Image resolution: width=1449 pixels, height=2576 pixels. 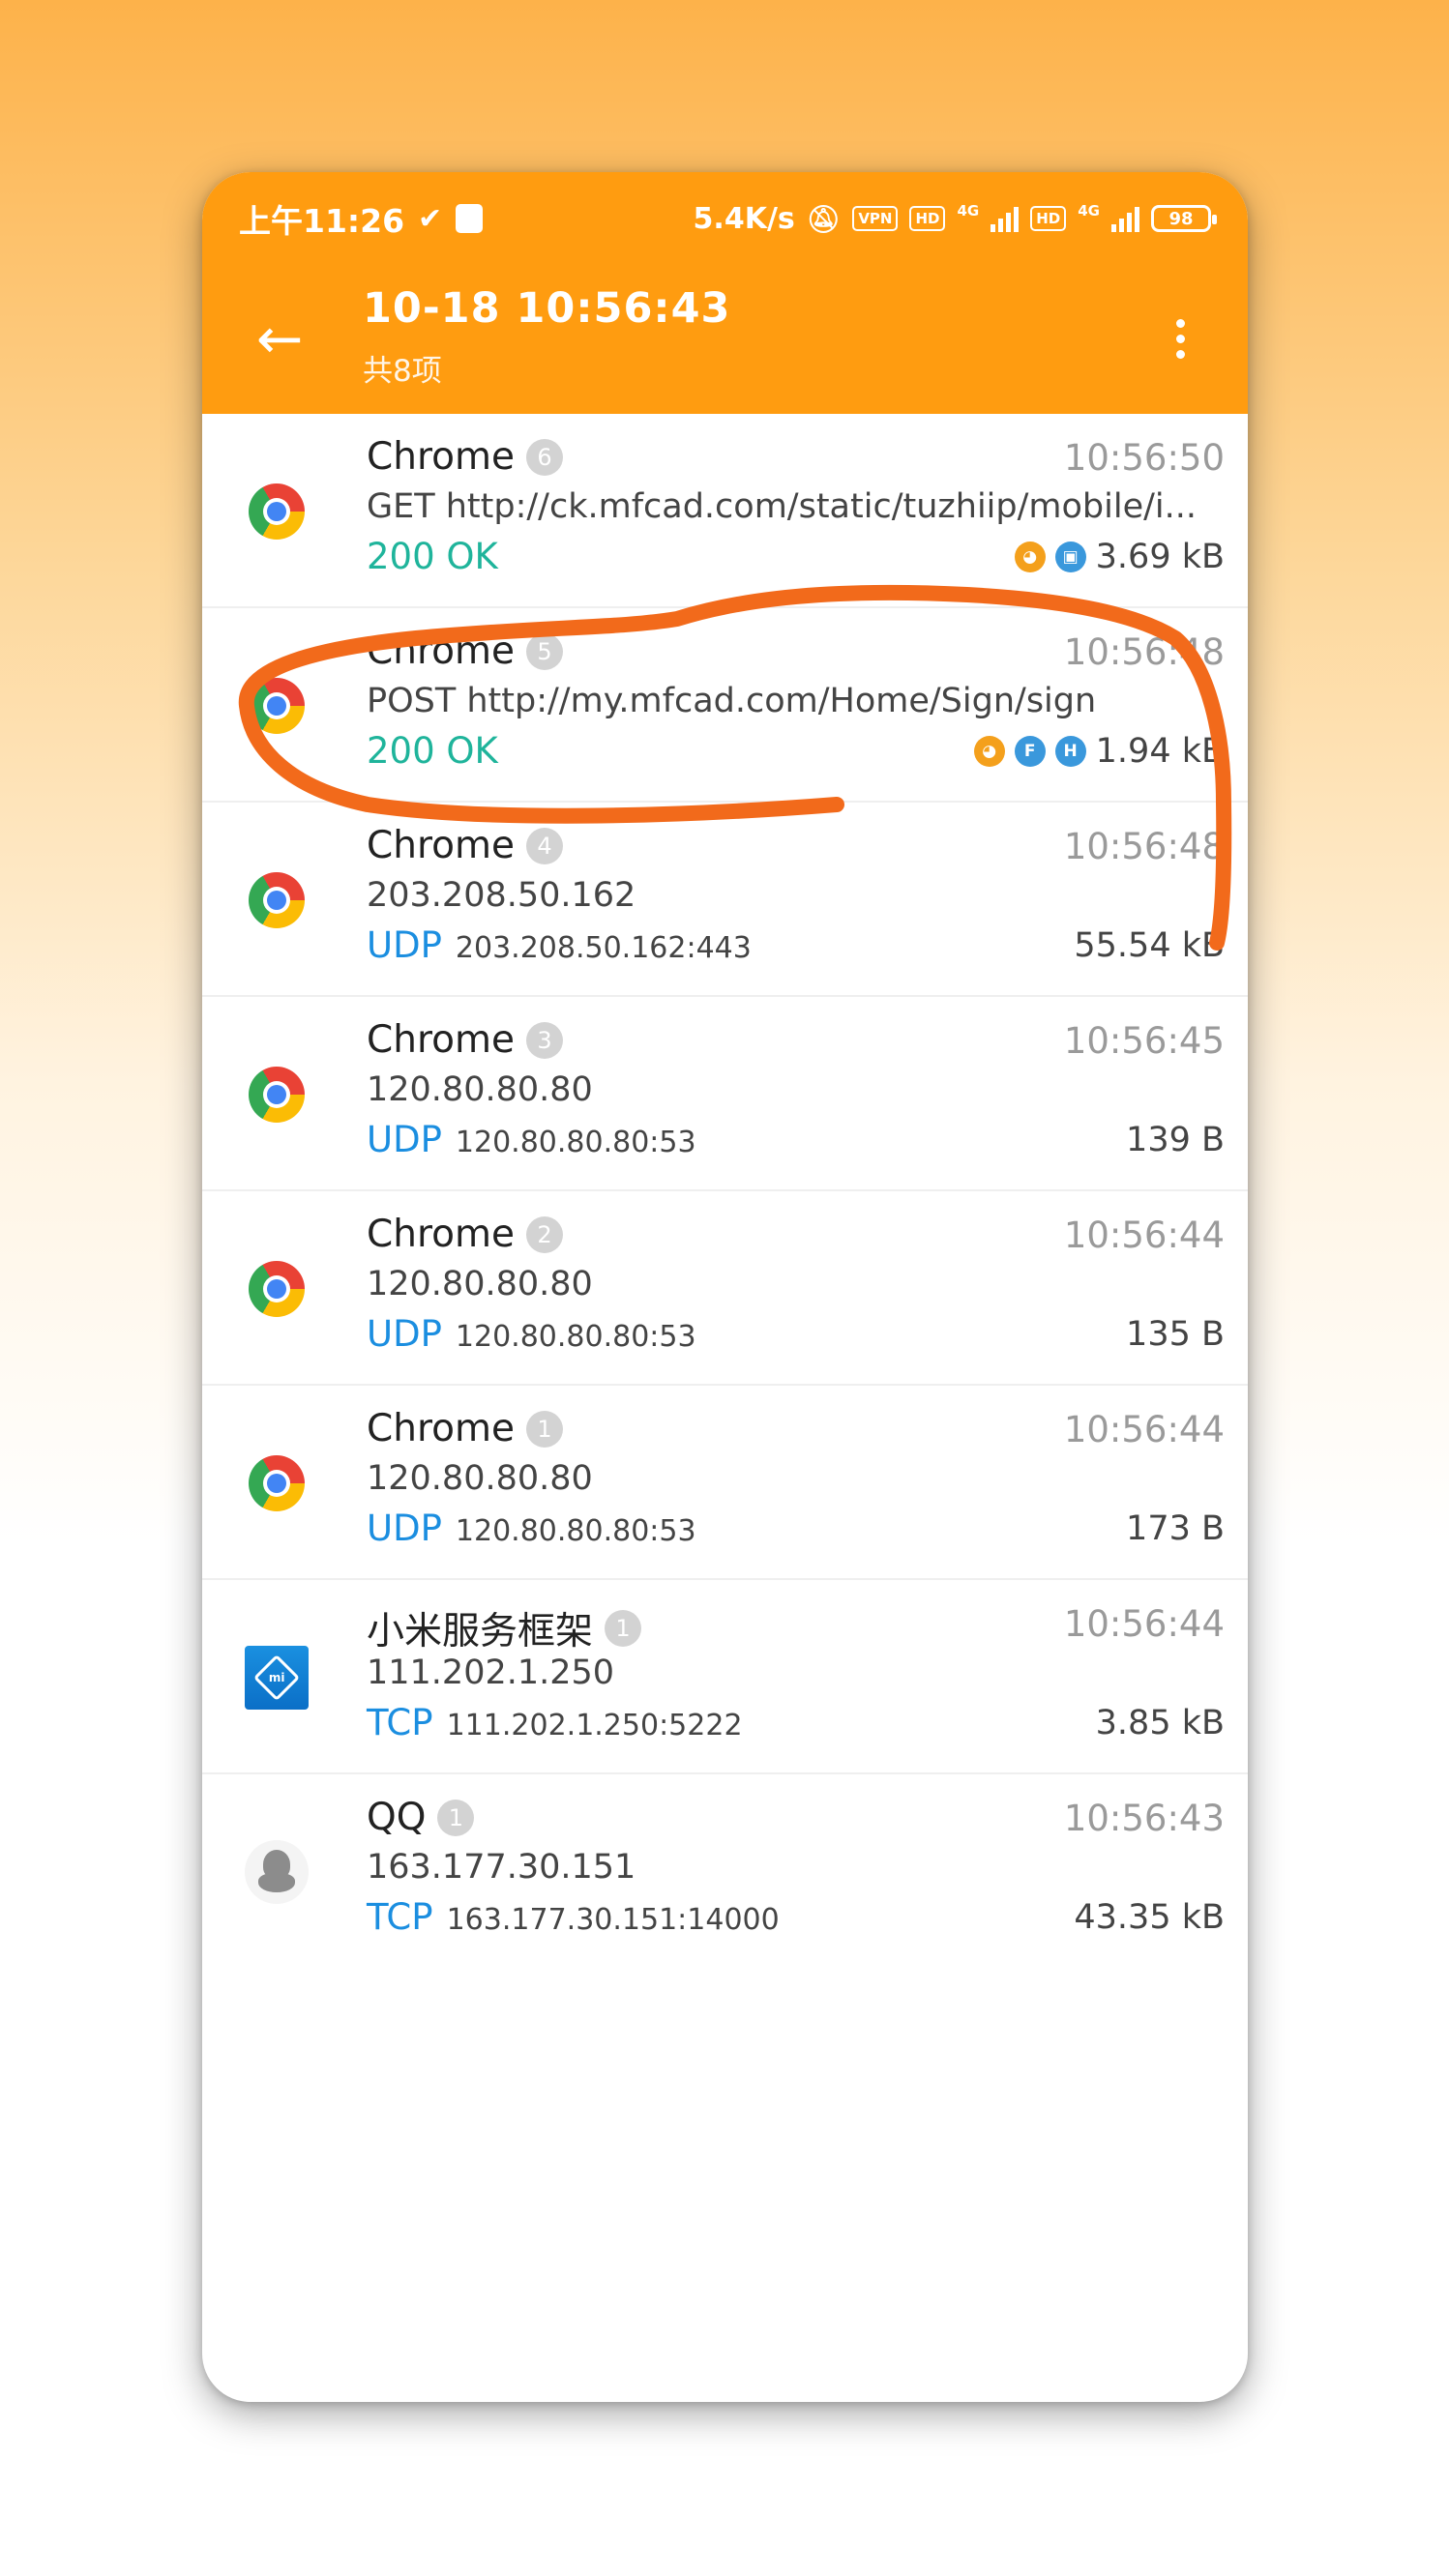 What do you see at coordinates (875, 218) in the screenshot?
I see `vpn-icon: VPN` at bounding box center [875, 218].